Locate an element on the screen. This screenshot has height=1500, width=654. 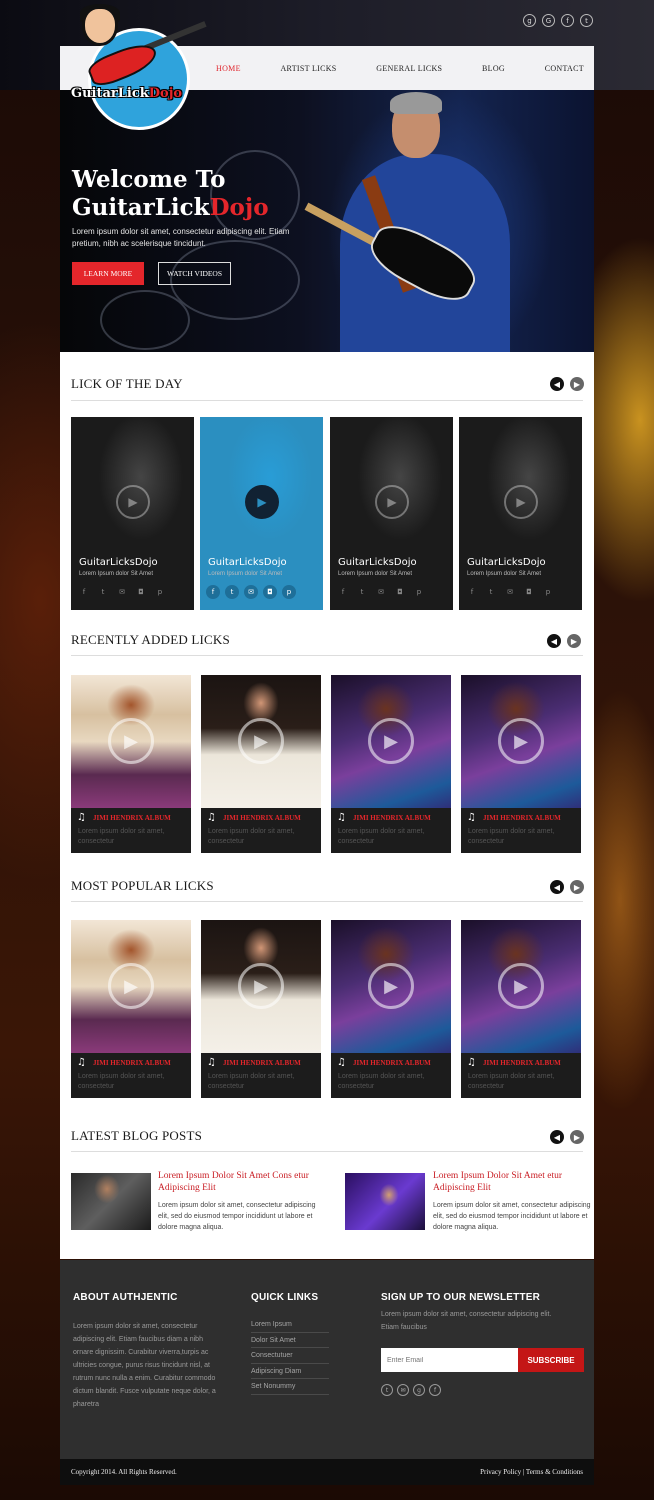
copyright: Copyright 2014. All Rights Reserved. is located at coordinates (124, 1472).